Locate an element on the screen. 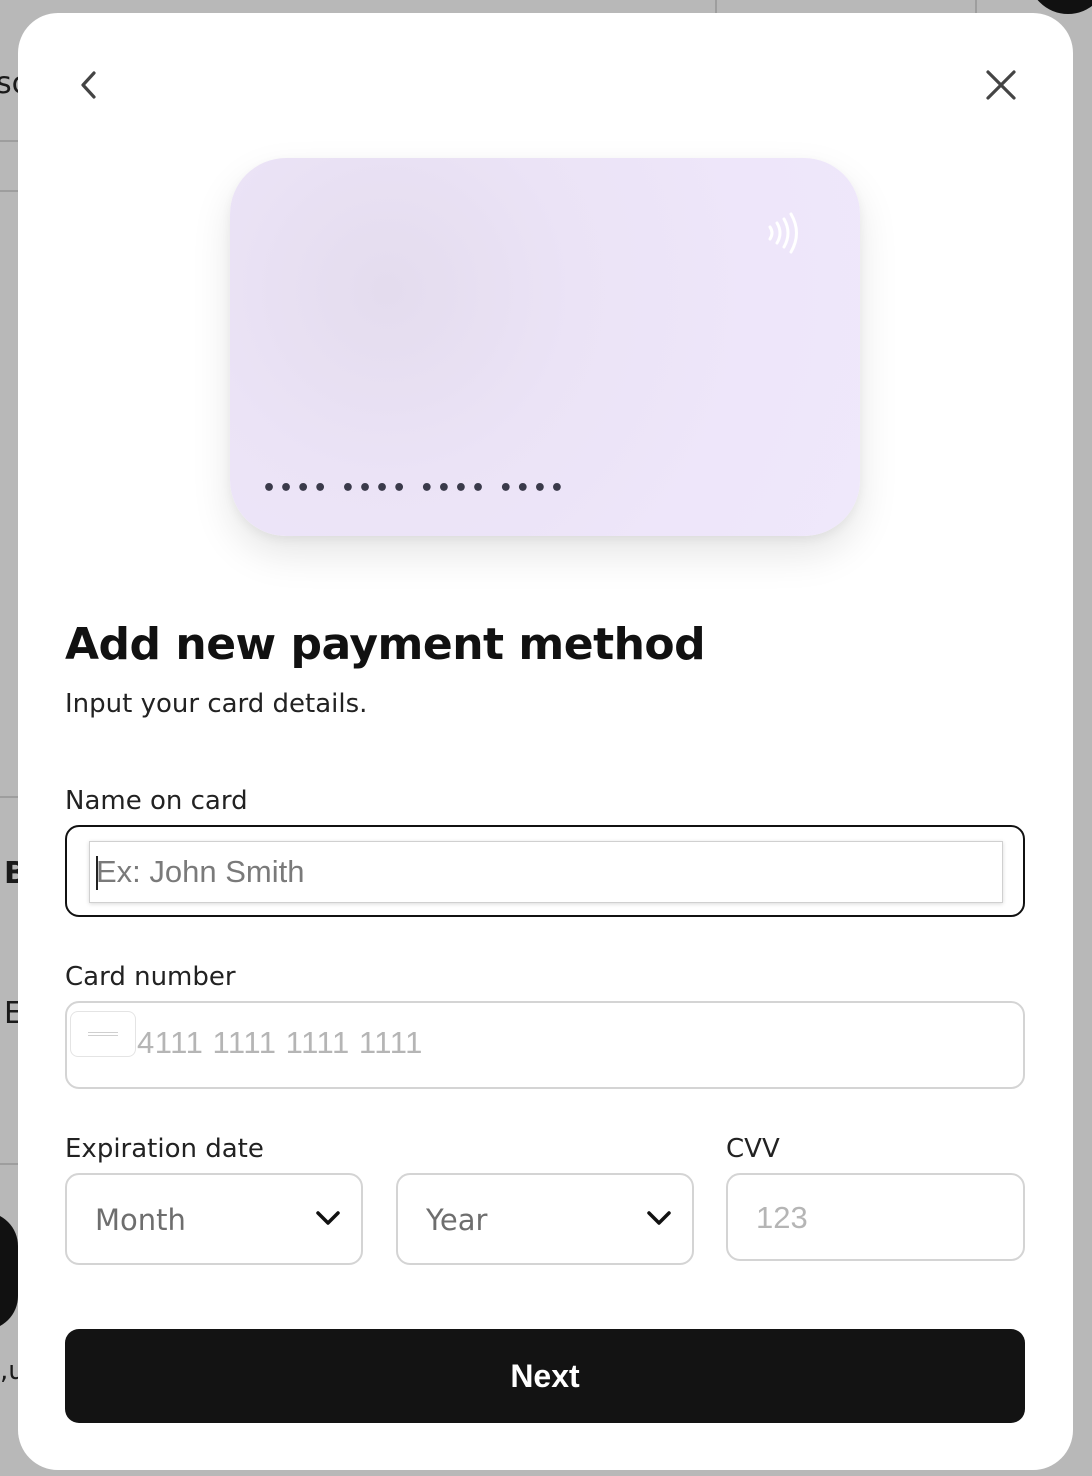 Image resolution: width=1092 pixels, height=1476 pixels. name-on-card-field is located at coordinates (545, 871).